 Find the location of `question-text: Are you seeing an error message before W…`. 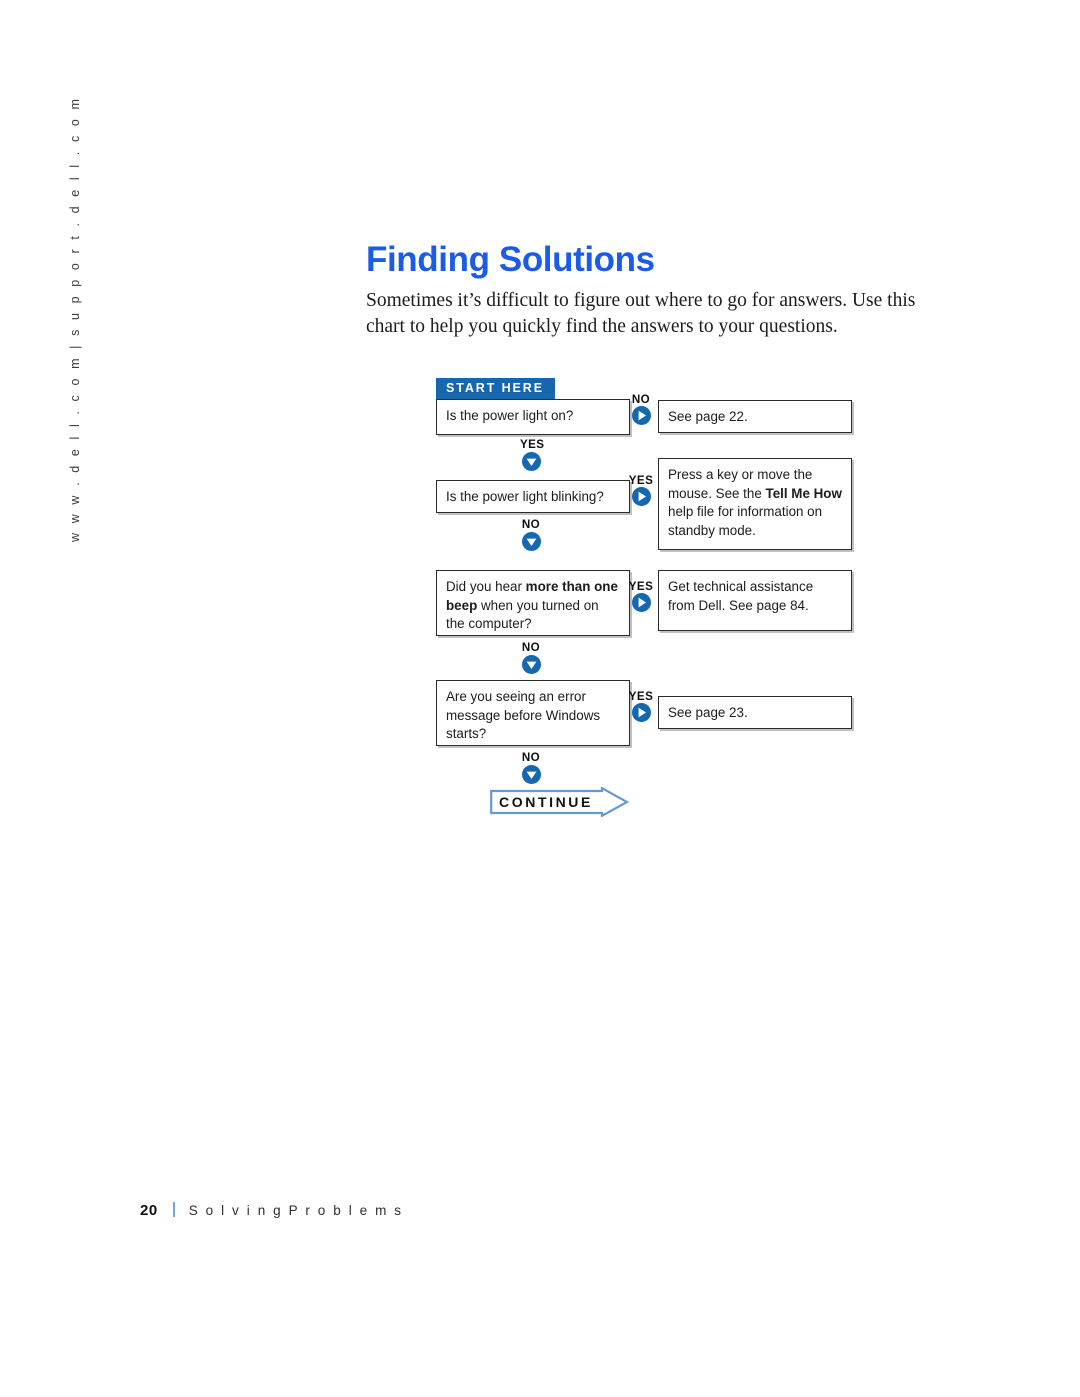

question-text: Are you seeing an error message before W… is located at coordinates (523, 715).